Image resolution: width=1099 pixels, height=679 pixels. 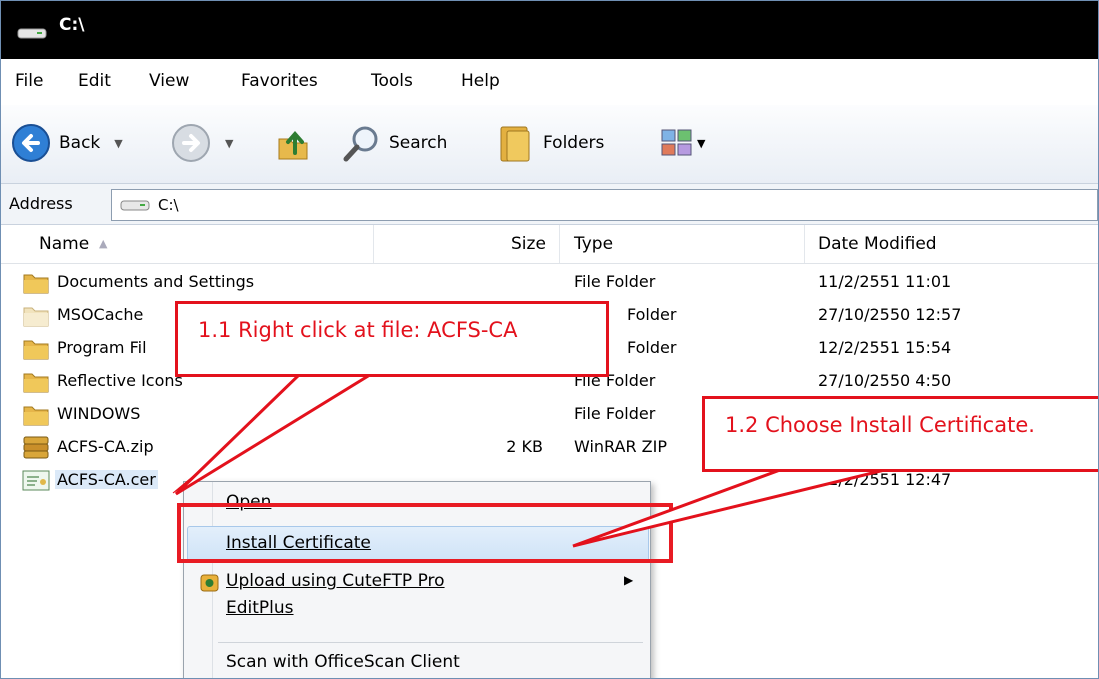 I want to click on callout-step2-text: 1.2 Choose Install Certificate., so click(x=880, y=425).